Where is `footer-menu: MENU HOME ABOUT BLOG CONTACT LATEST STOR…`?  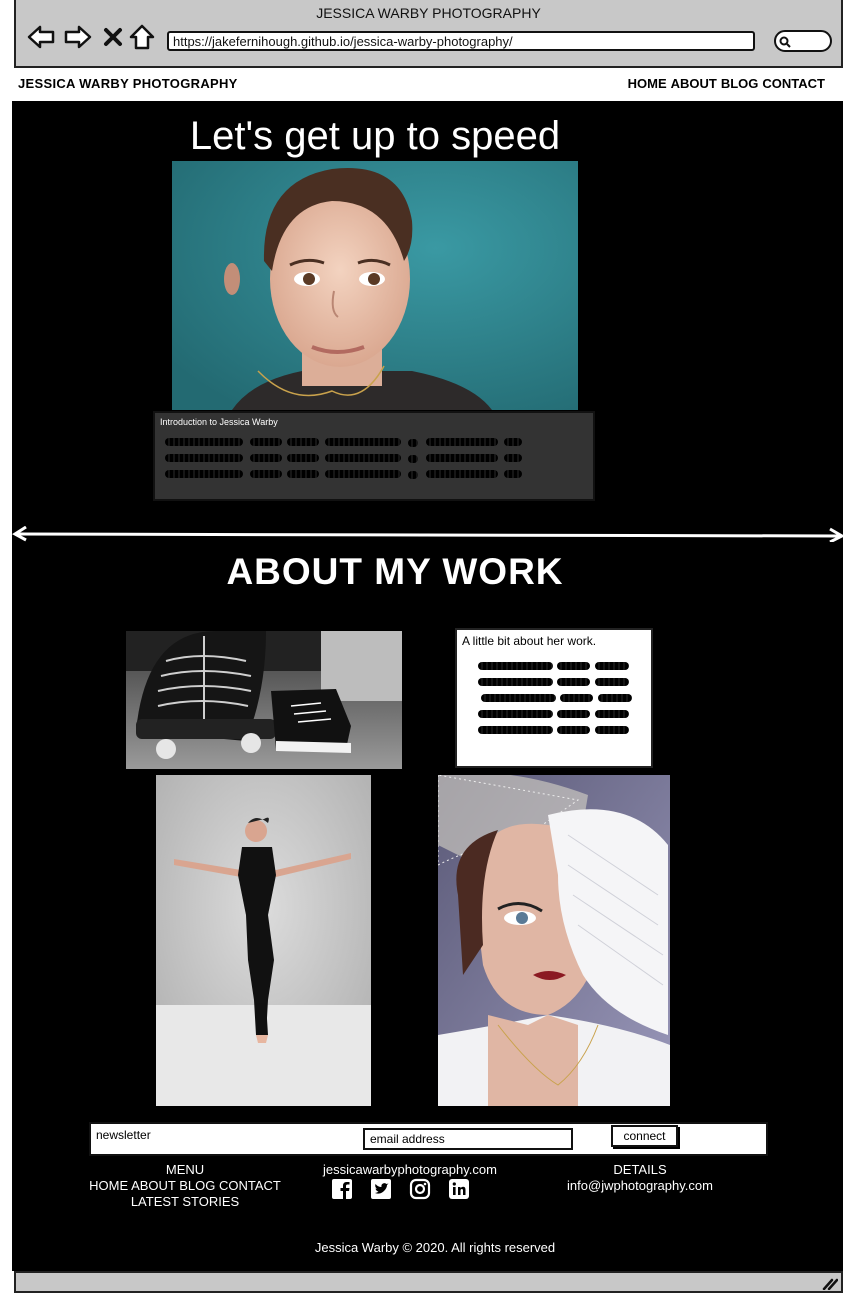
footer-menu: MENU HOME ABOUT BLOG CONTACT LATEST STOR… is located at coordinates (185, 1186).